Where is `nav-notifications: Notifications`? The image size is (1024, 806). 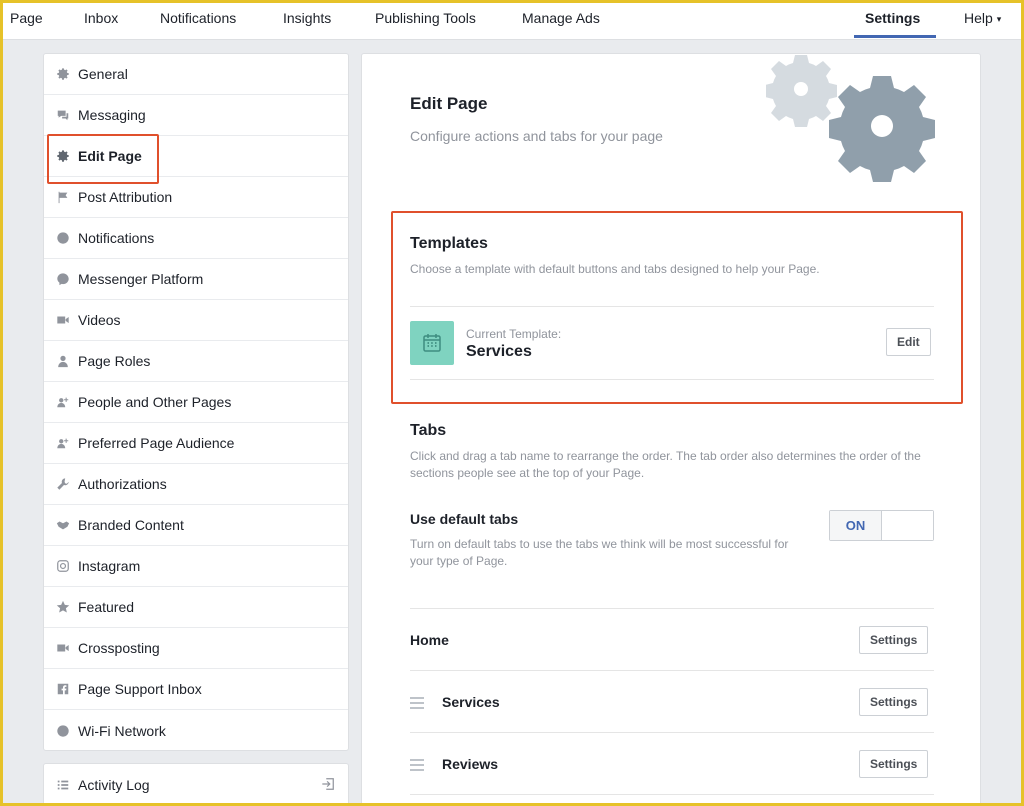 nav-notifications: Notifications is located at coordinates (198, 20).